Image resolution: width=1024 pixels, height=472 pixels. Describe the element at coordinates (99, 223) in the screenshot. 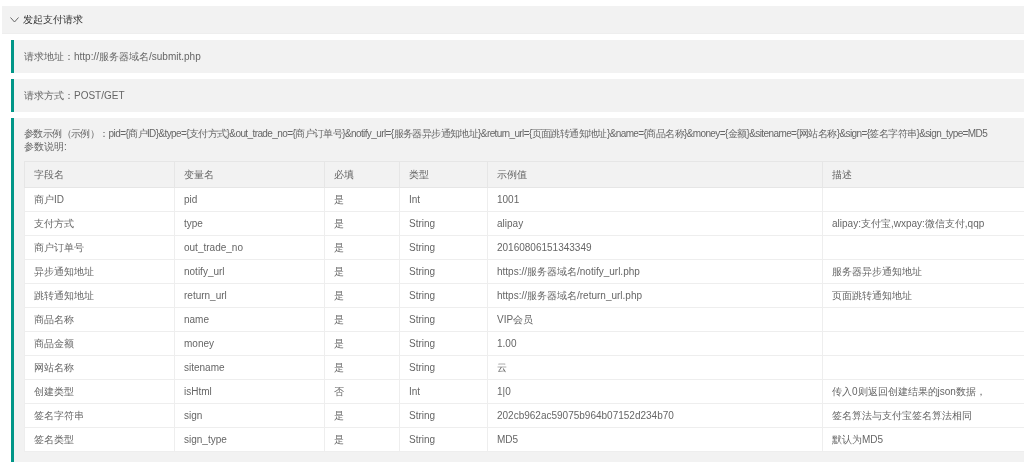

I see `table-cell: 支付方式` at that location.